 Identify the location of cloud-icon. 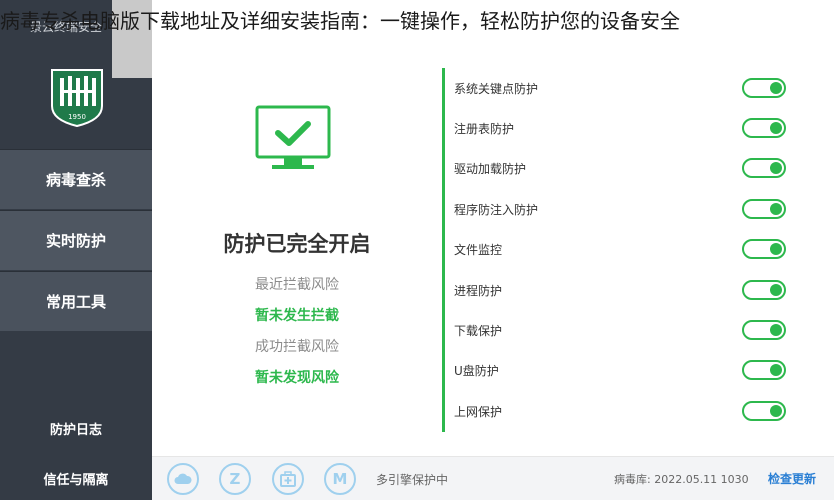
(183, 479).